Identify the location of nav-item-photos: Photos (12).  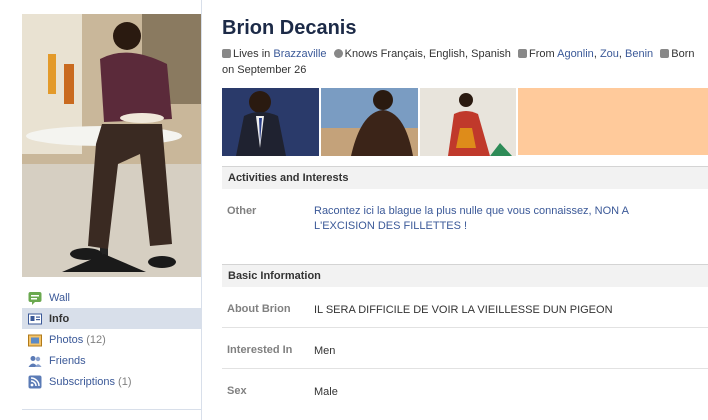
(111, 339).